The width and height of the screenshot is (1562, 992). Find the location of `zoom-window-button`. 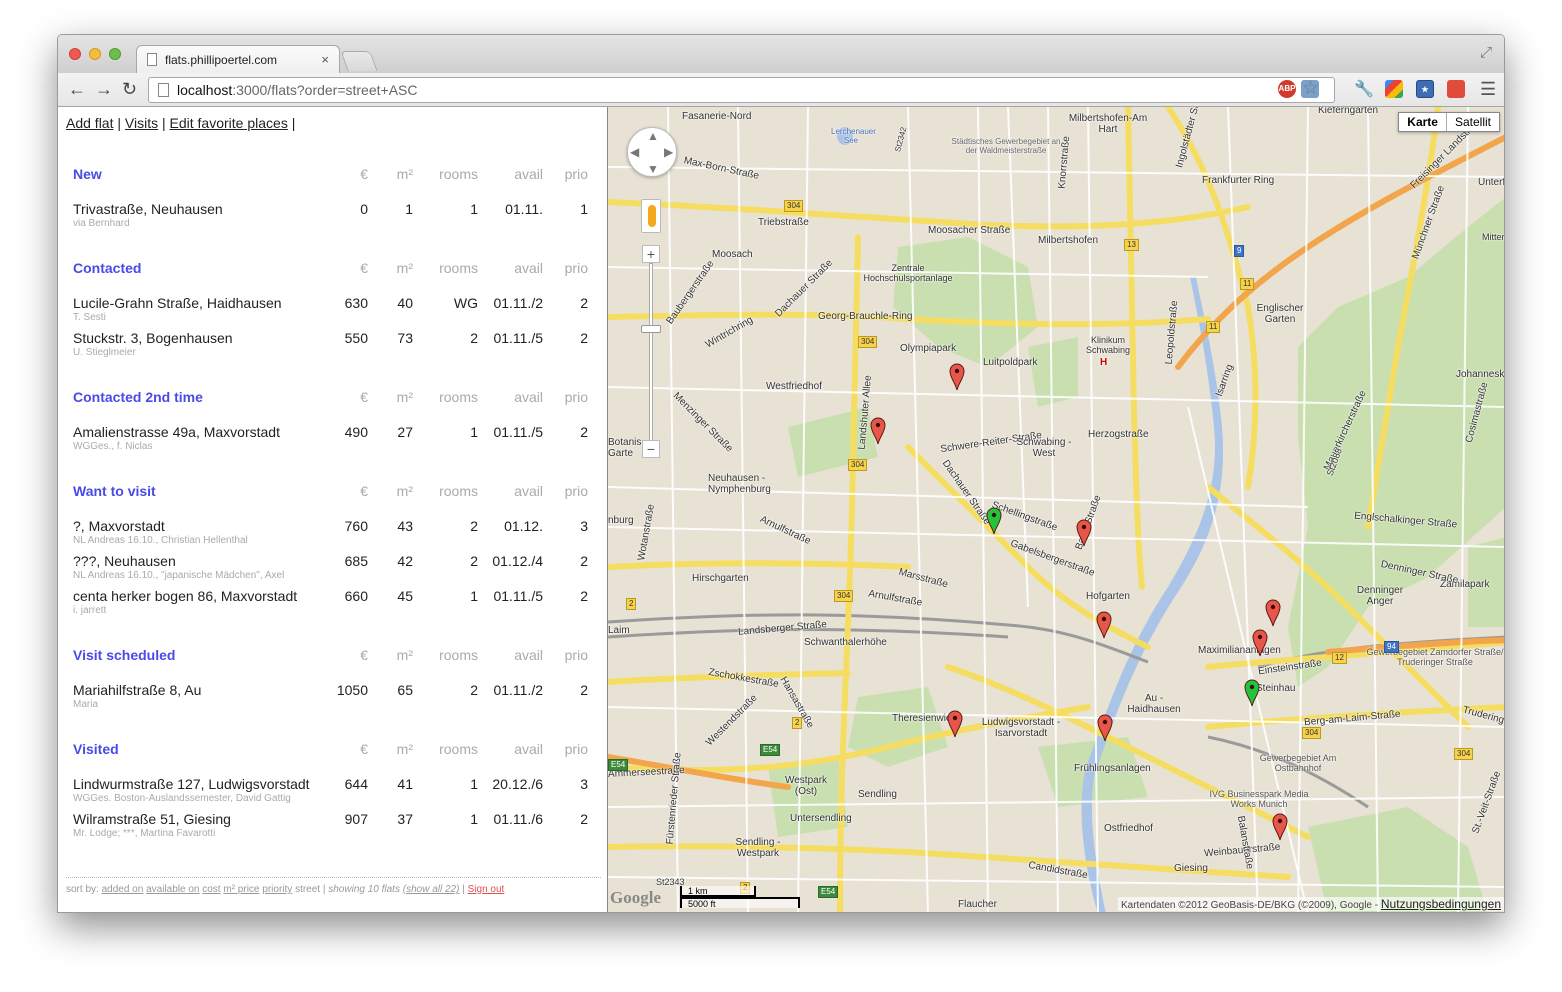

zoom-window-button is located at coordinates (115, 54).